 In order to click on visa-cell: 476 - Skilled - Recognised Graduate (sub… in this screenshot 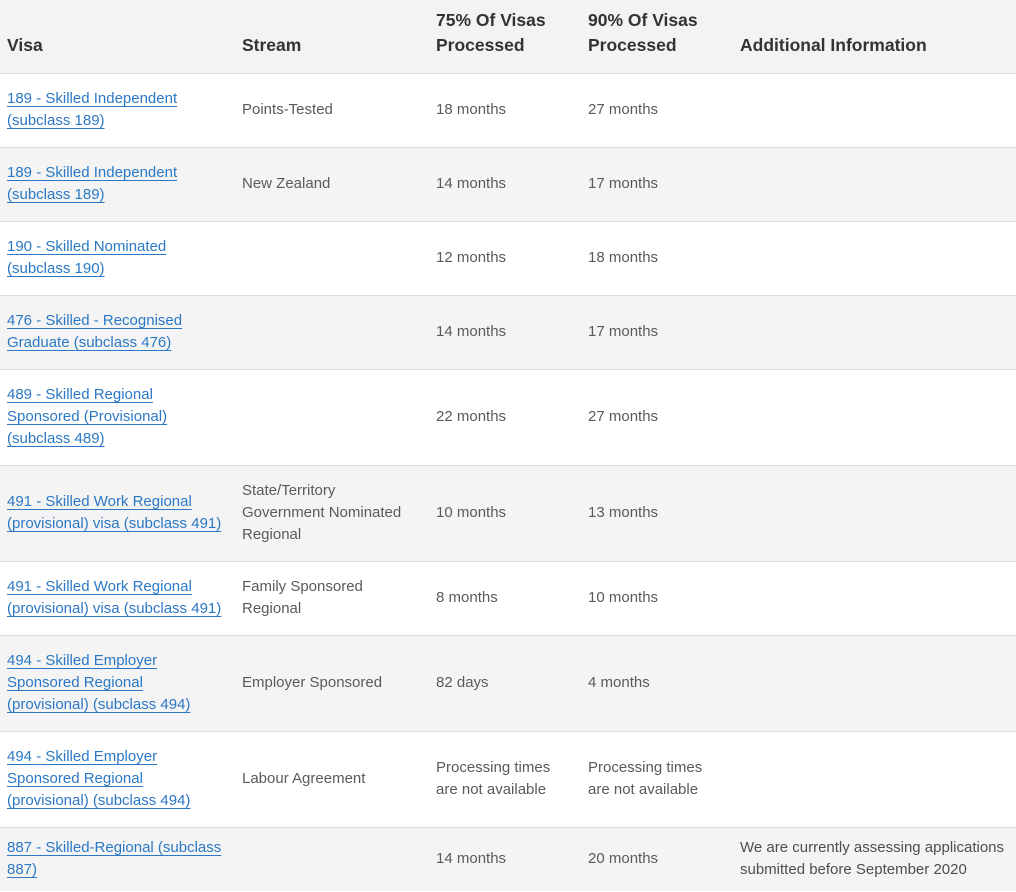, I will do `click(117, 332)`.